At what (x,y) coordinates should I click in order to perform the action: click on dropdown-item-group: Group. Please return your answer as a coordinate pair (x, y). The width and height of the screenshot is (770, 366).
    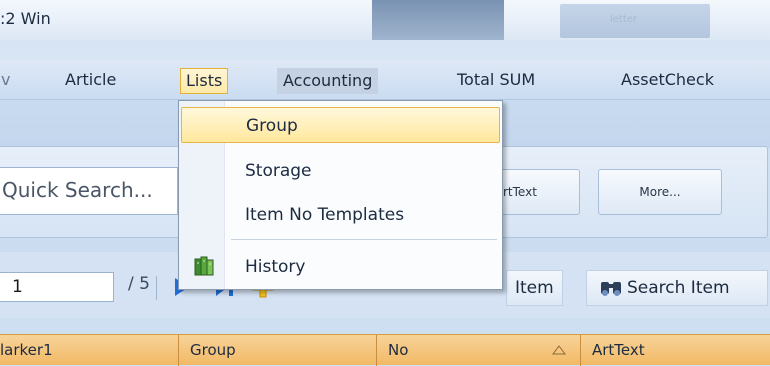
    Looking at the image, I should click on (340, 125).